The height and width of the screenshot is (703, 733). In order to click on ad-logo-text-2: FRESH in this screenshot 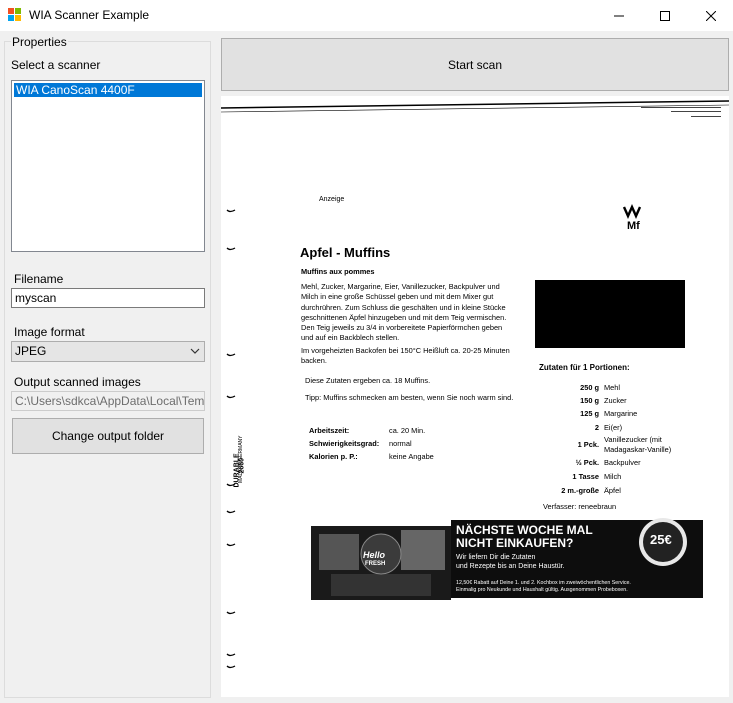, I will do `click(375, 564)`.